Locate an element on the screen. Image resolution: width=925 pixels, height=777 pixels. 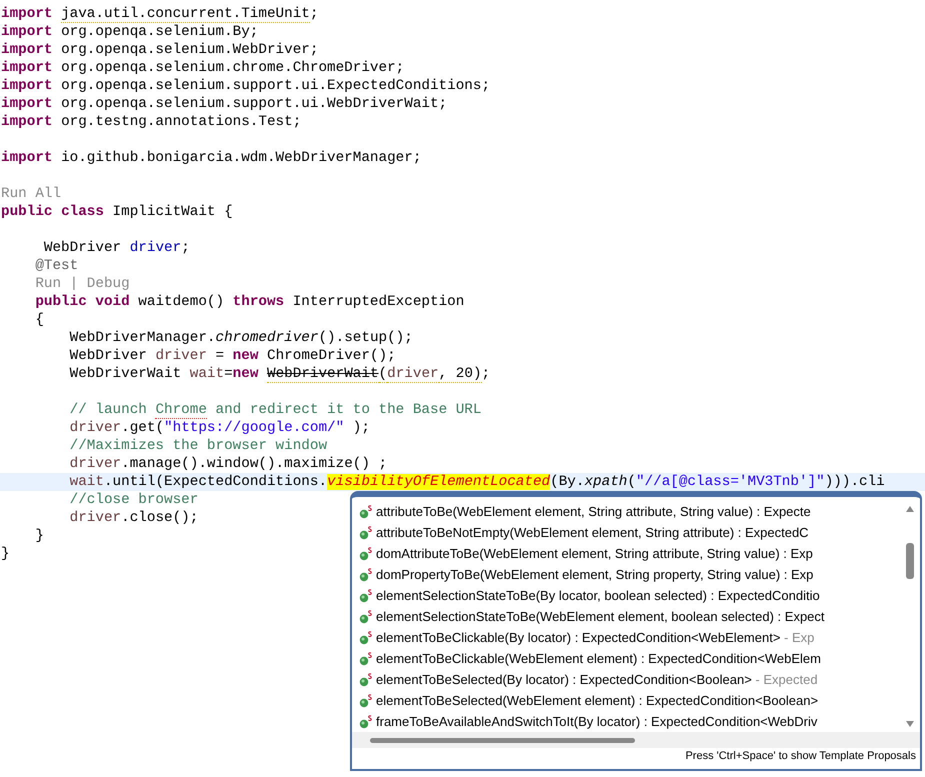
code-text: org.openqa.selenium.WebDriver; is located at coordinates (189, 50).